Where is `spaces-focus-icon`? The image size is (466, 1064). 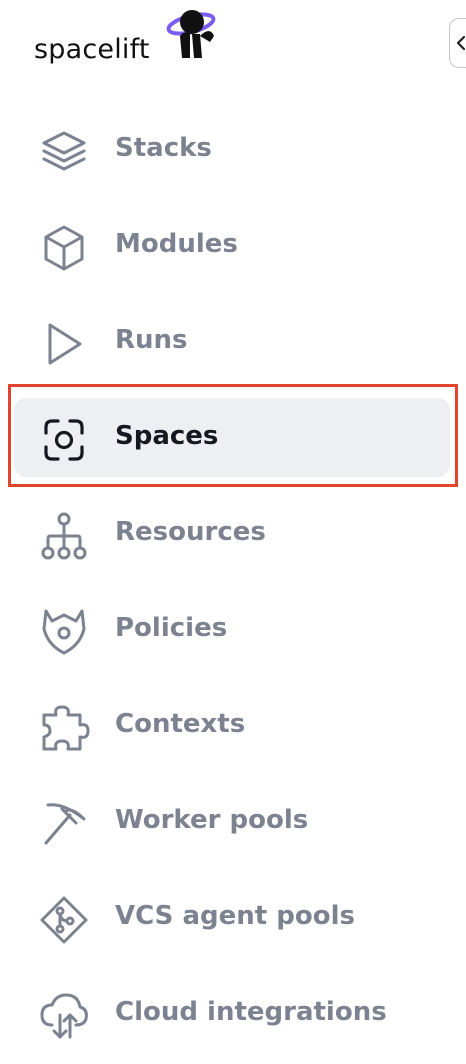
spaces-focus-icon is located at coordinates (64, 440).